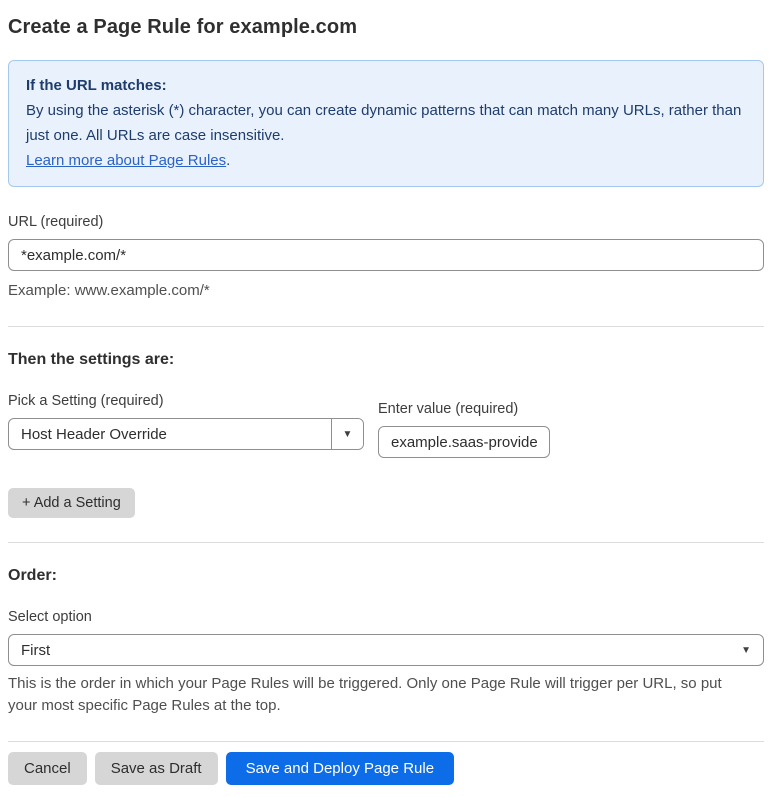 The height and width of the screenshot is (797, 772). Describe the element at coordinates (50, 617) in the screenshot. I see `order-select-label: Select option` at that location.